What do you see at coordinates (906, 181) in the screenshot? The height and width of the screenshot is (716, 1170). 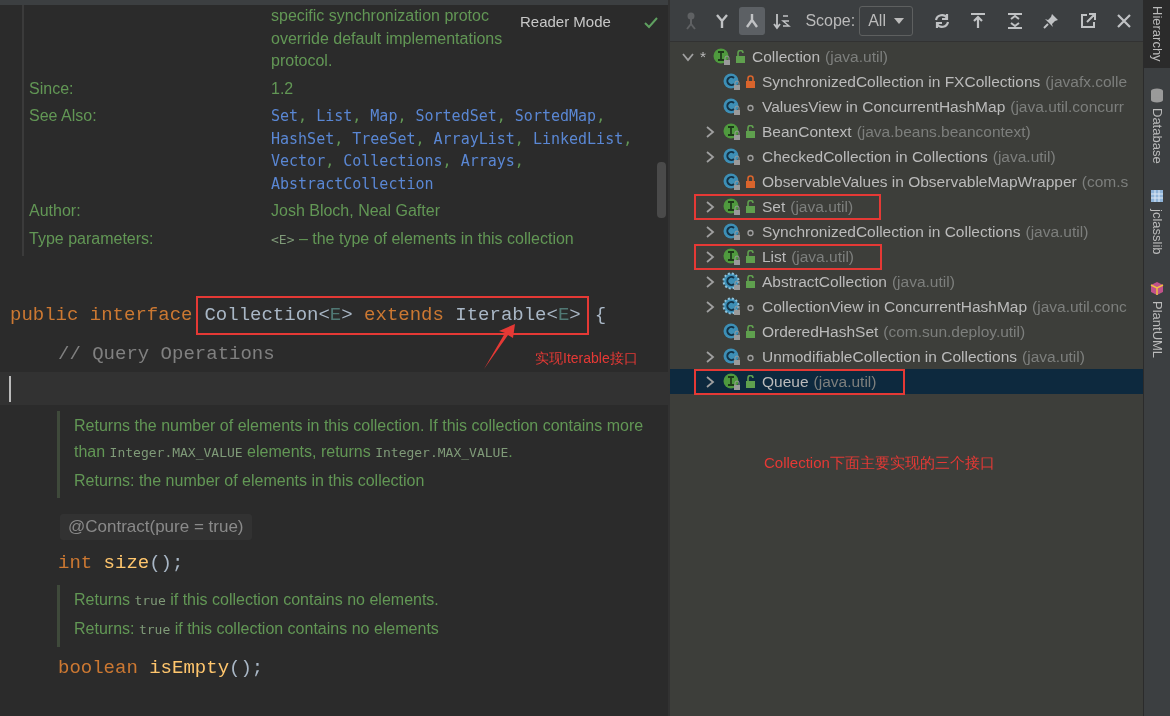 I see `tree-item: ObservableValues in ObservableMapWrapper (com.s` at bounding box center [906, 181].